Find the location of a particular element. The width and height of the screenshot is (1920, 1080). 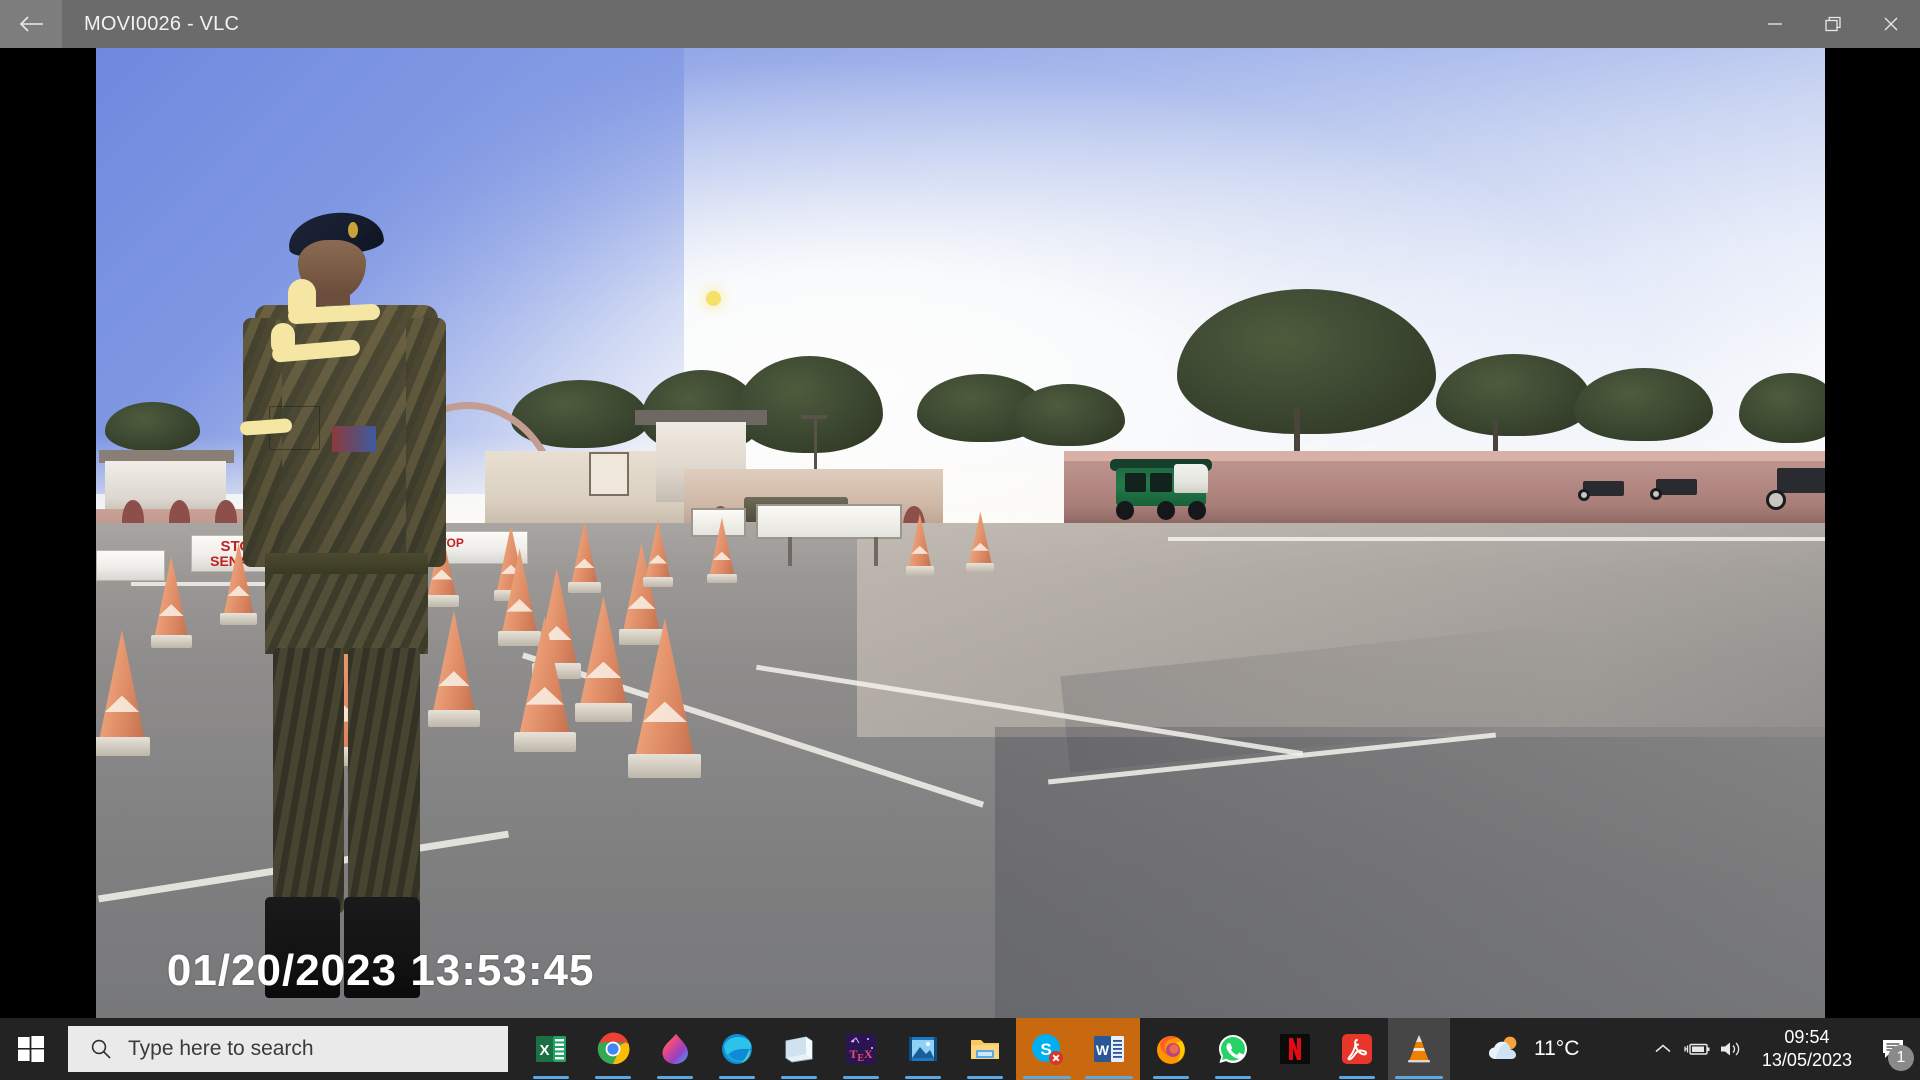

taskbar-app-word: W is located at coordinates (1109, 1049).